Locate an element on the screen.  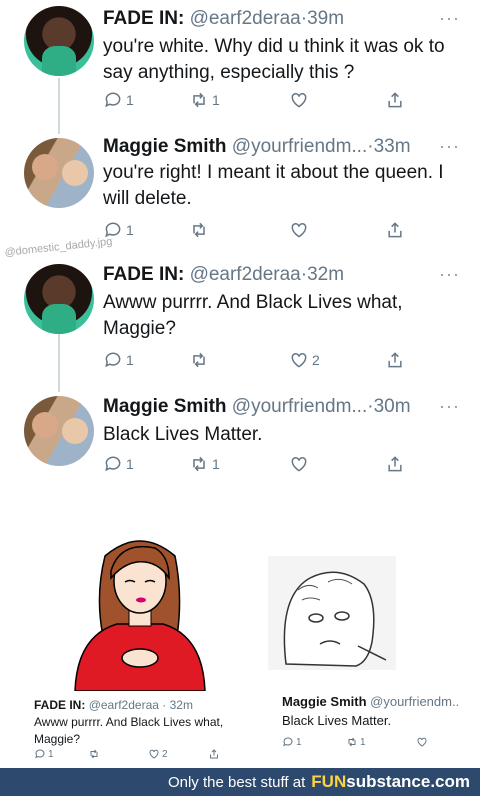
site-logo: FUNsubstance.com is located at coordinates (390, 782).